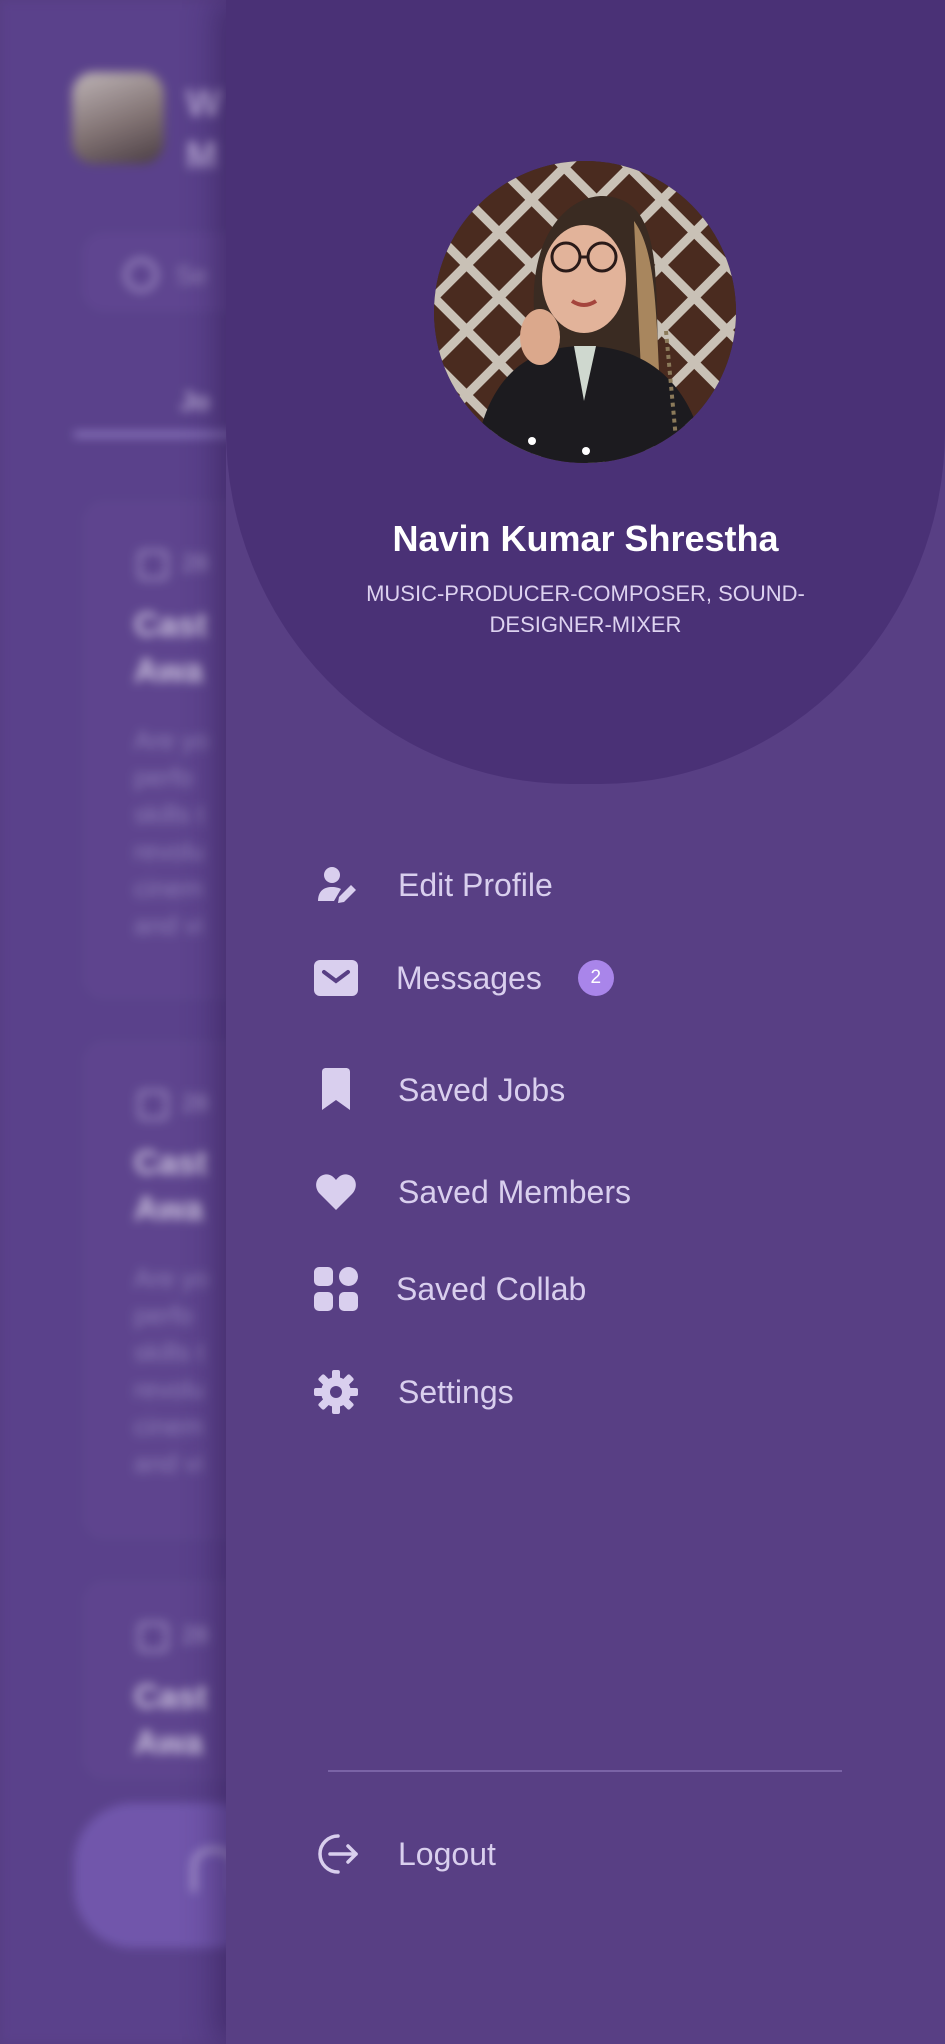 The height and width of the screenshot is (2044, 945). Describe the element at coordinates (469, 977) in the screenshot. I see `menu-item-label: Messages` at that location.